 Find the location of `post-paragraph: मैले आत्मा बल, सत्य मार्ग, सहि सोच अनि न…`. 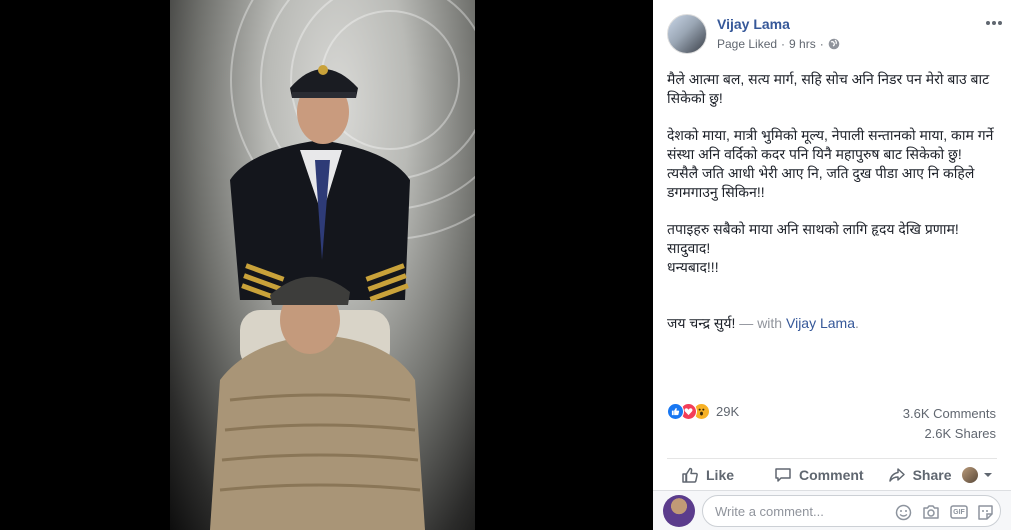

post-paragraph: मैले आत्मा बल, सत्य मार्ग, सहि सोच अनि न… is located at coordinates (828, 88).